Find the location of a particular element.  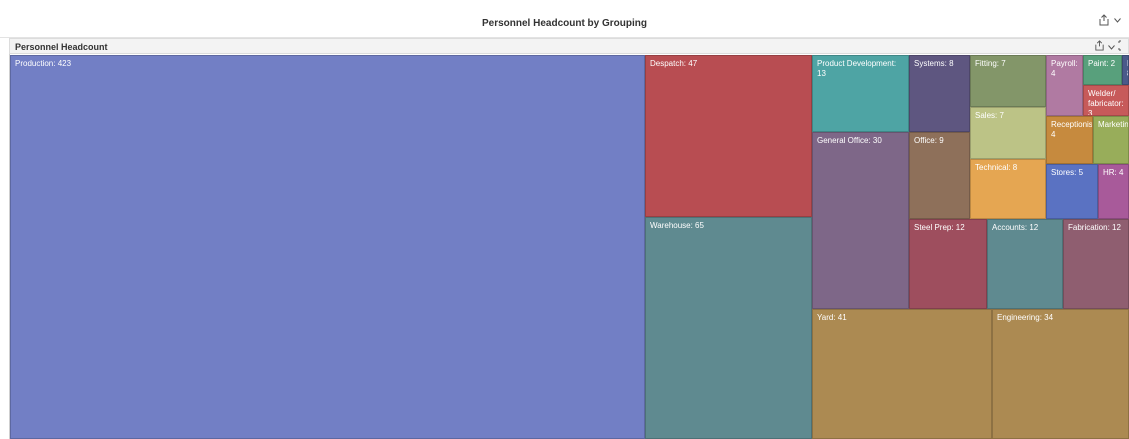

treemap-tile-sales: Sales: 7 is located at coordinates (1008, 133).